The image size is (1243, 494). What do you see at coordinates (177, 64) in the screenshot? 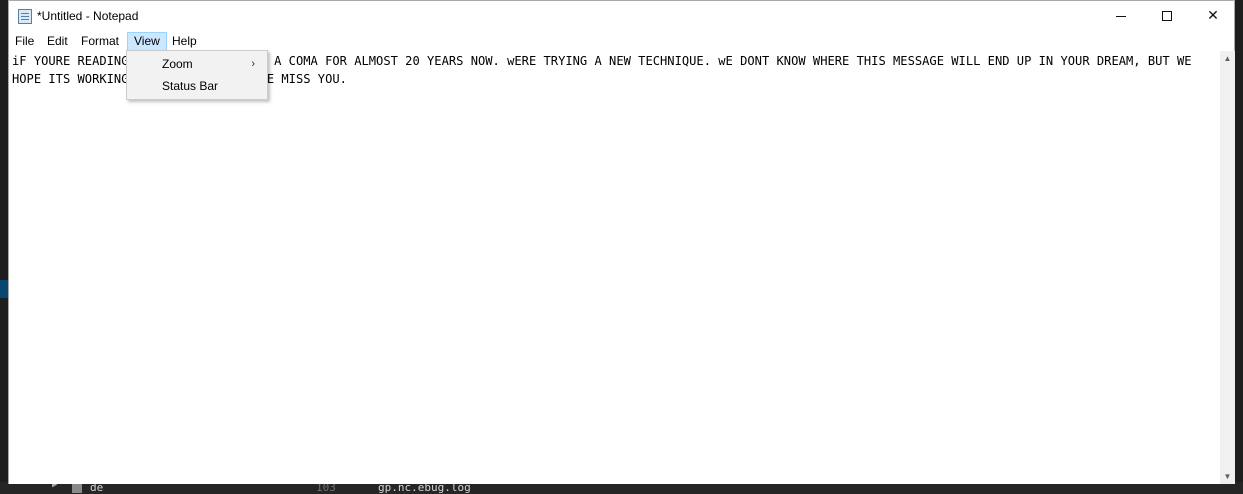
I see `menu-item-zoom-label: Zoom` at bounding box center [177, 64].